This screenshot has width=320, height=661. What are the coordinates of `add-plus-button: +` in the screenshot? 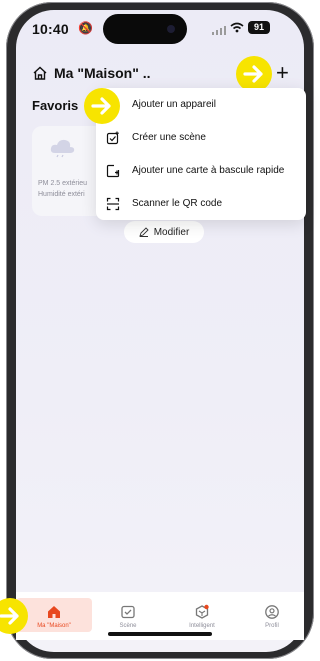 It's located at (282, 73).